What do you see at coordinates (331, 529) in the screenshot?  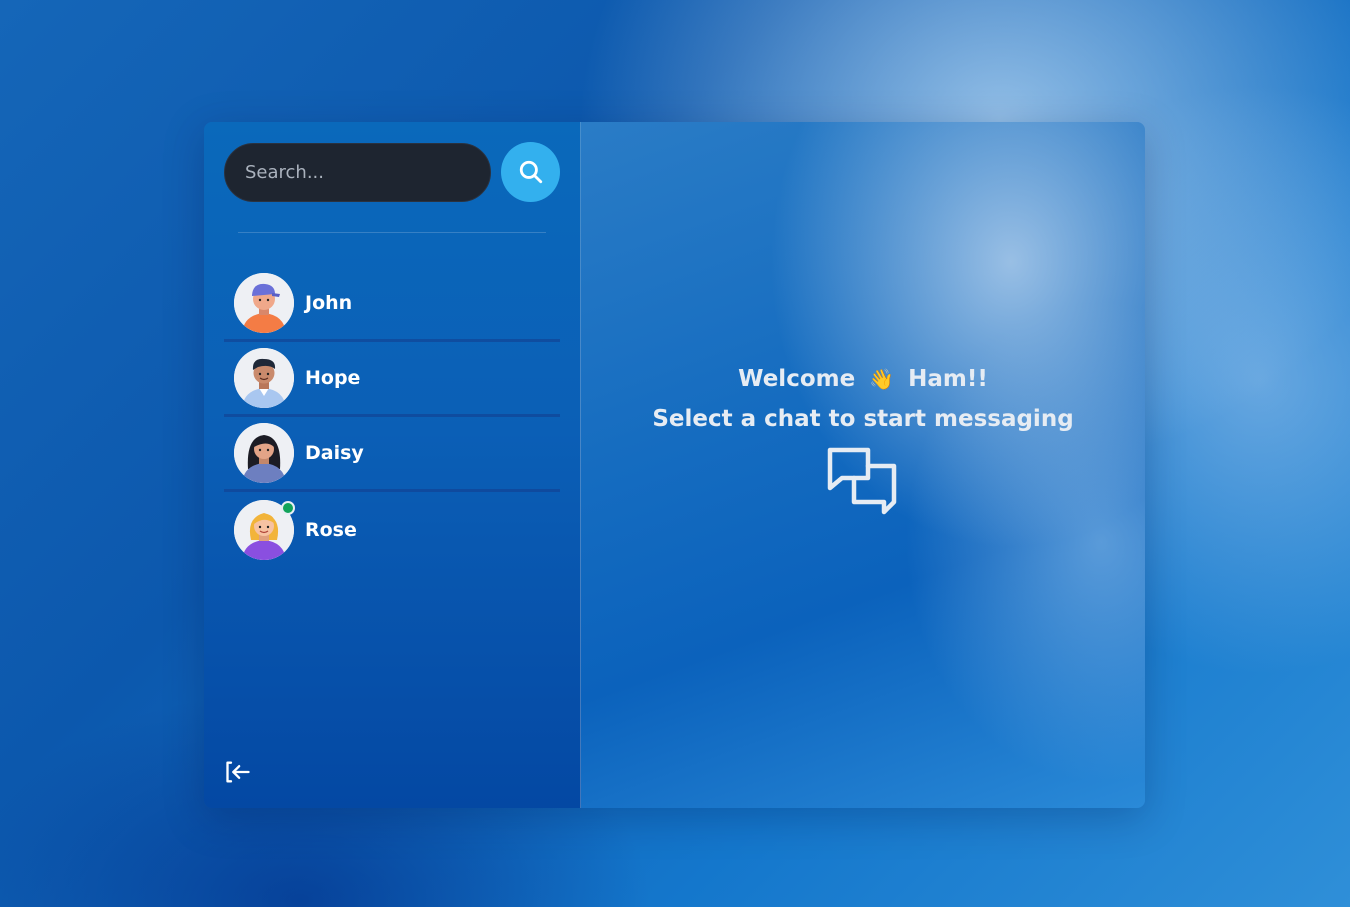 I see `contact-name: Rose` at bounding box center [331, 529].